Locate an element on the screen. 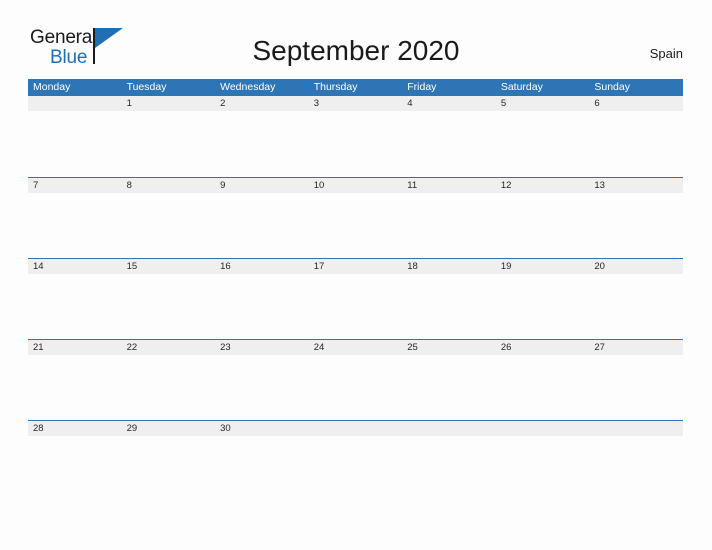 The height and width of the screenshot is (550, 712). day-cell-date: 19 is located at coordinates (543, 266).